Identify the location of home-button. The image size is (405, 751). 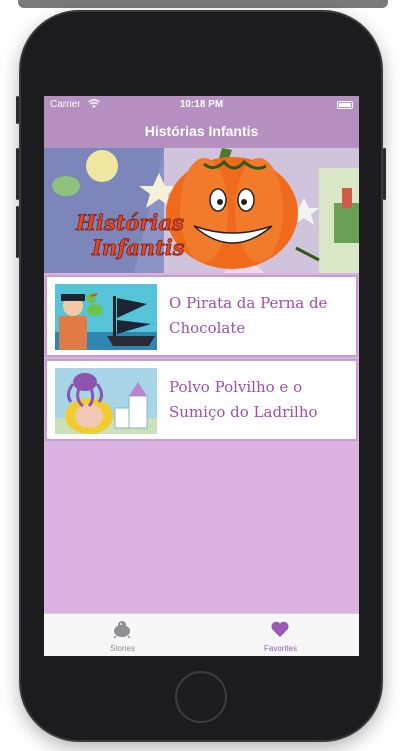
(201, 697).